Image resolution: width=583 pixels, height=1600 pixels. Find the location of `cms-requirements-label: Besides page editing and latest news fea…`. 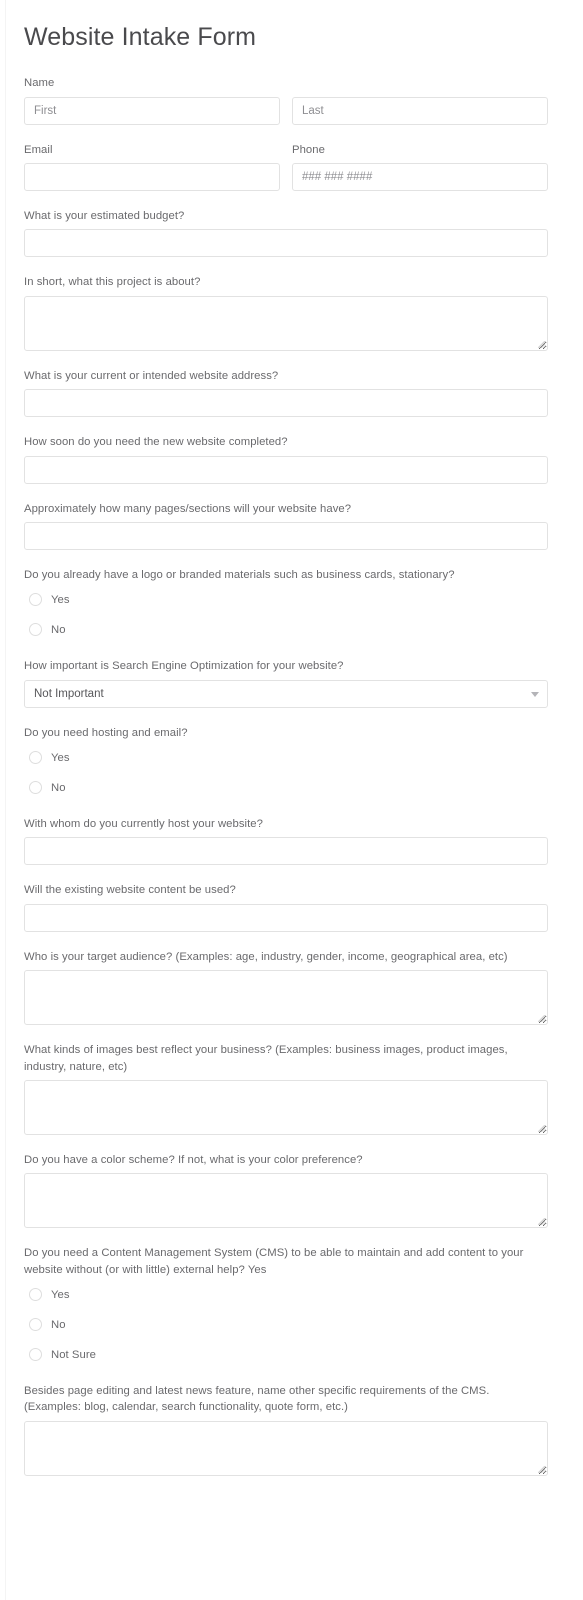

cms-requirements-label: Besides page editing and latest news fea… is located at coordinates (257, 1399).